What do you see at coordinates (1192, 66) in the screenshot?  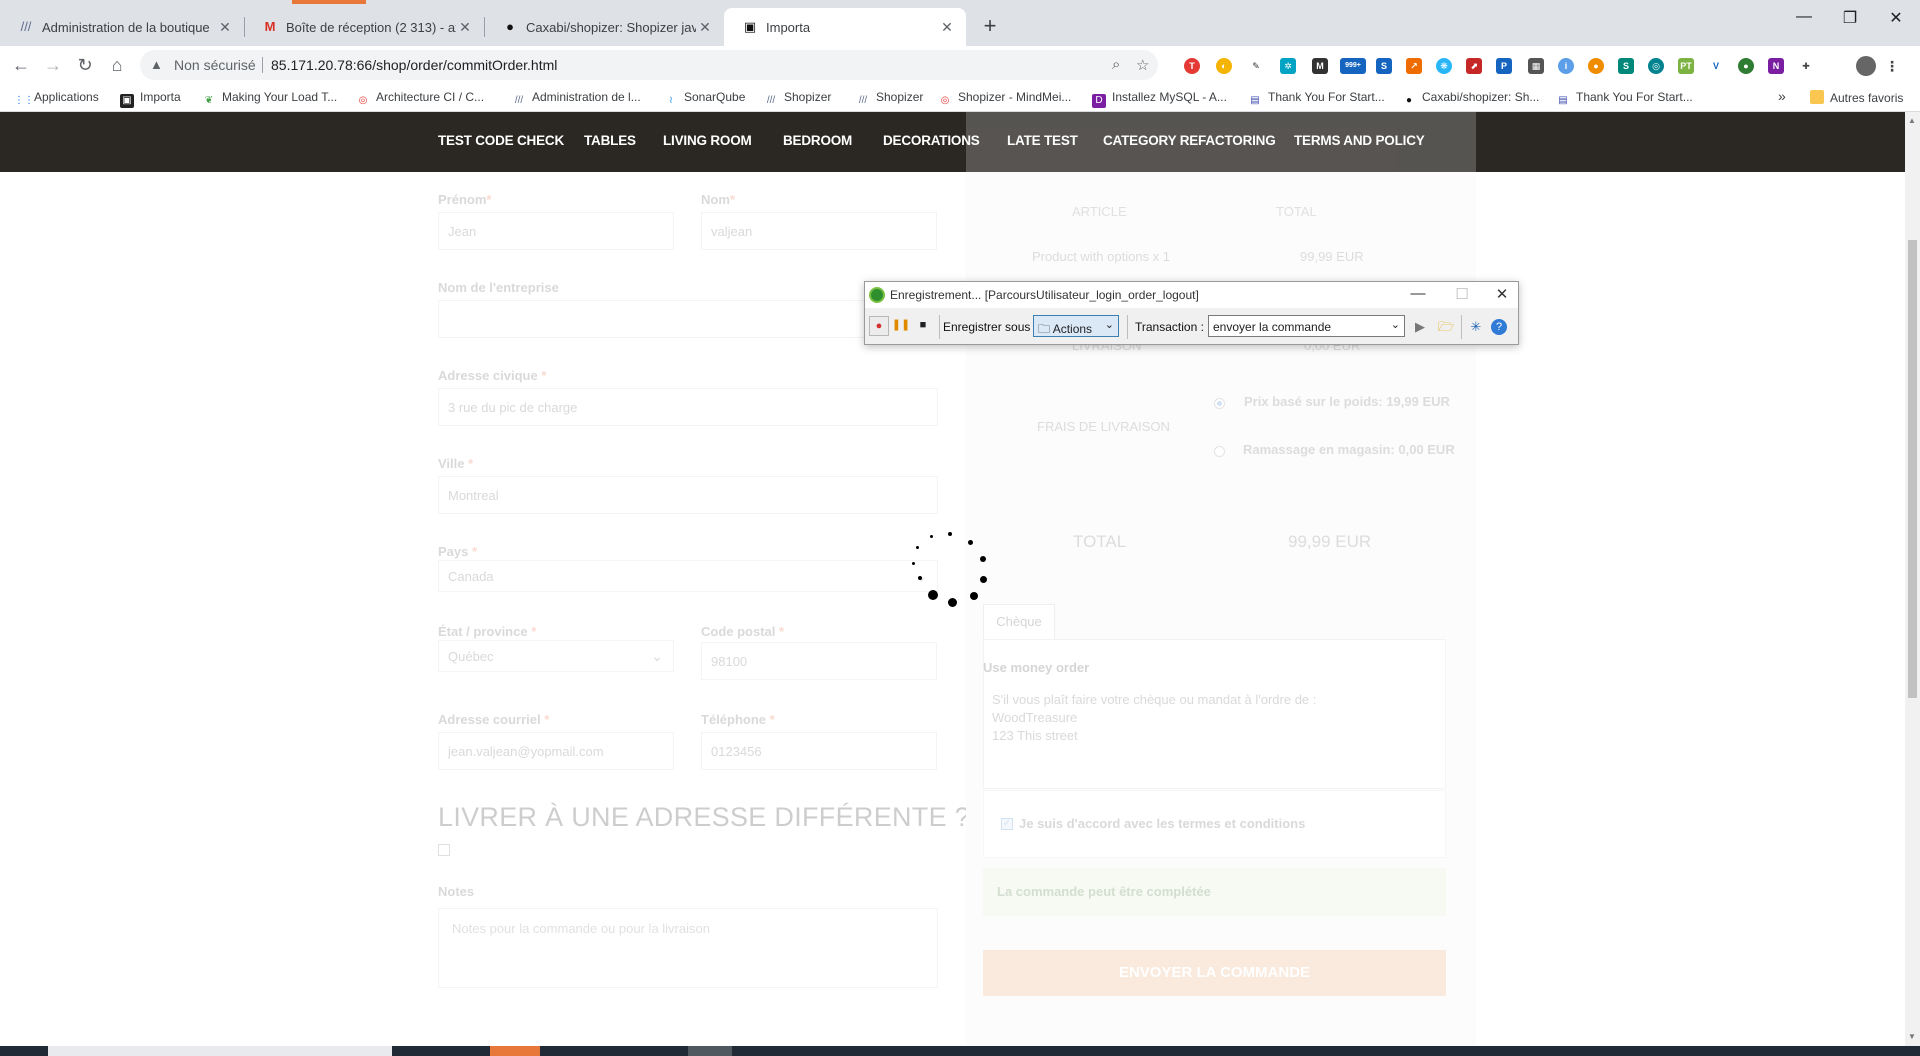 I see `extension-icon: T` at bounding box center [1192, 66].